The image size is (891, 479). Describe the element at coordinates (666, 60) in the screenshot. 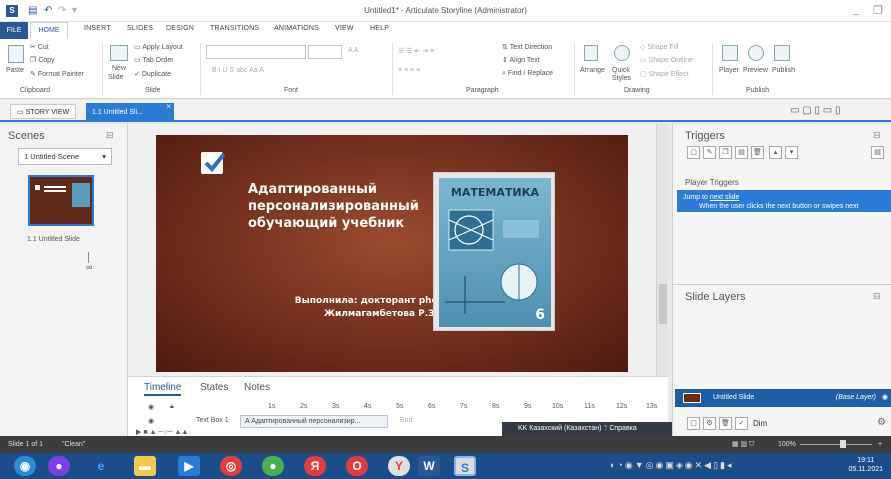

I see `shape-outline-button: ▭ Shape Outline` at that location.